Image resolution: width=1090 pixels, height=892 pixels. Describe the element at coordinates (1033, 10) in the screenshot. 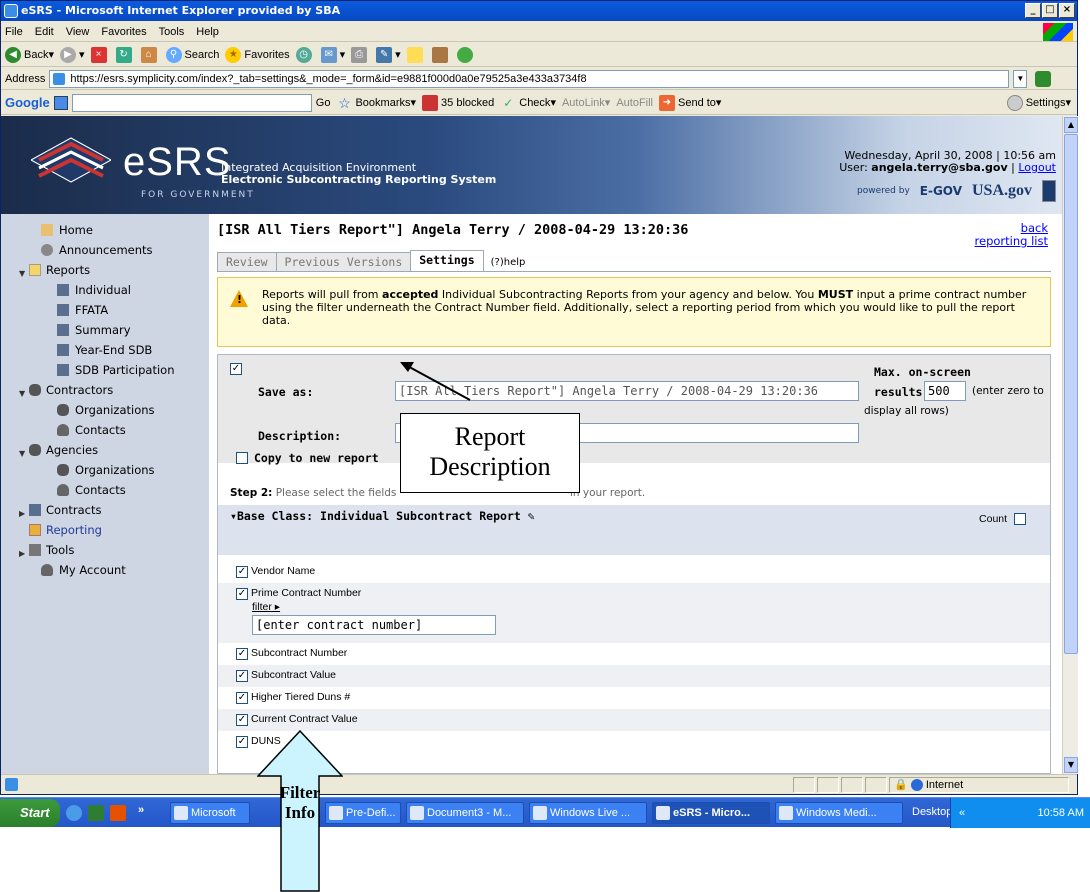

I see `minimize-button: _` at that location.